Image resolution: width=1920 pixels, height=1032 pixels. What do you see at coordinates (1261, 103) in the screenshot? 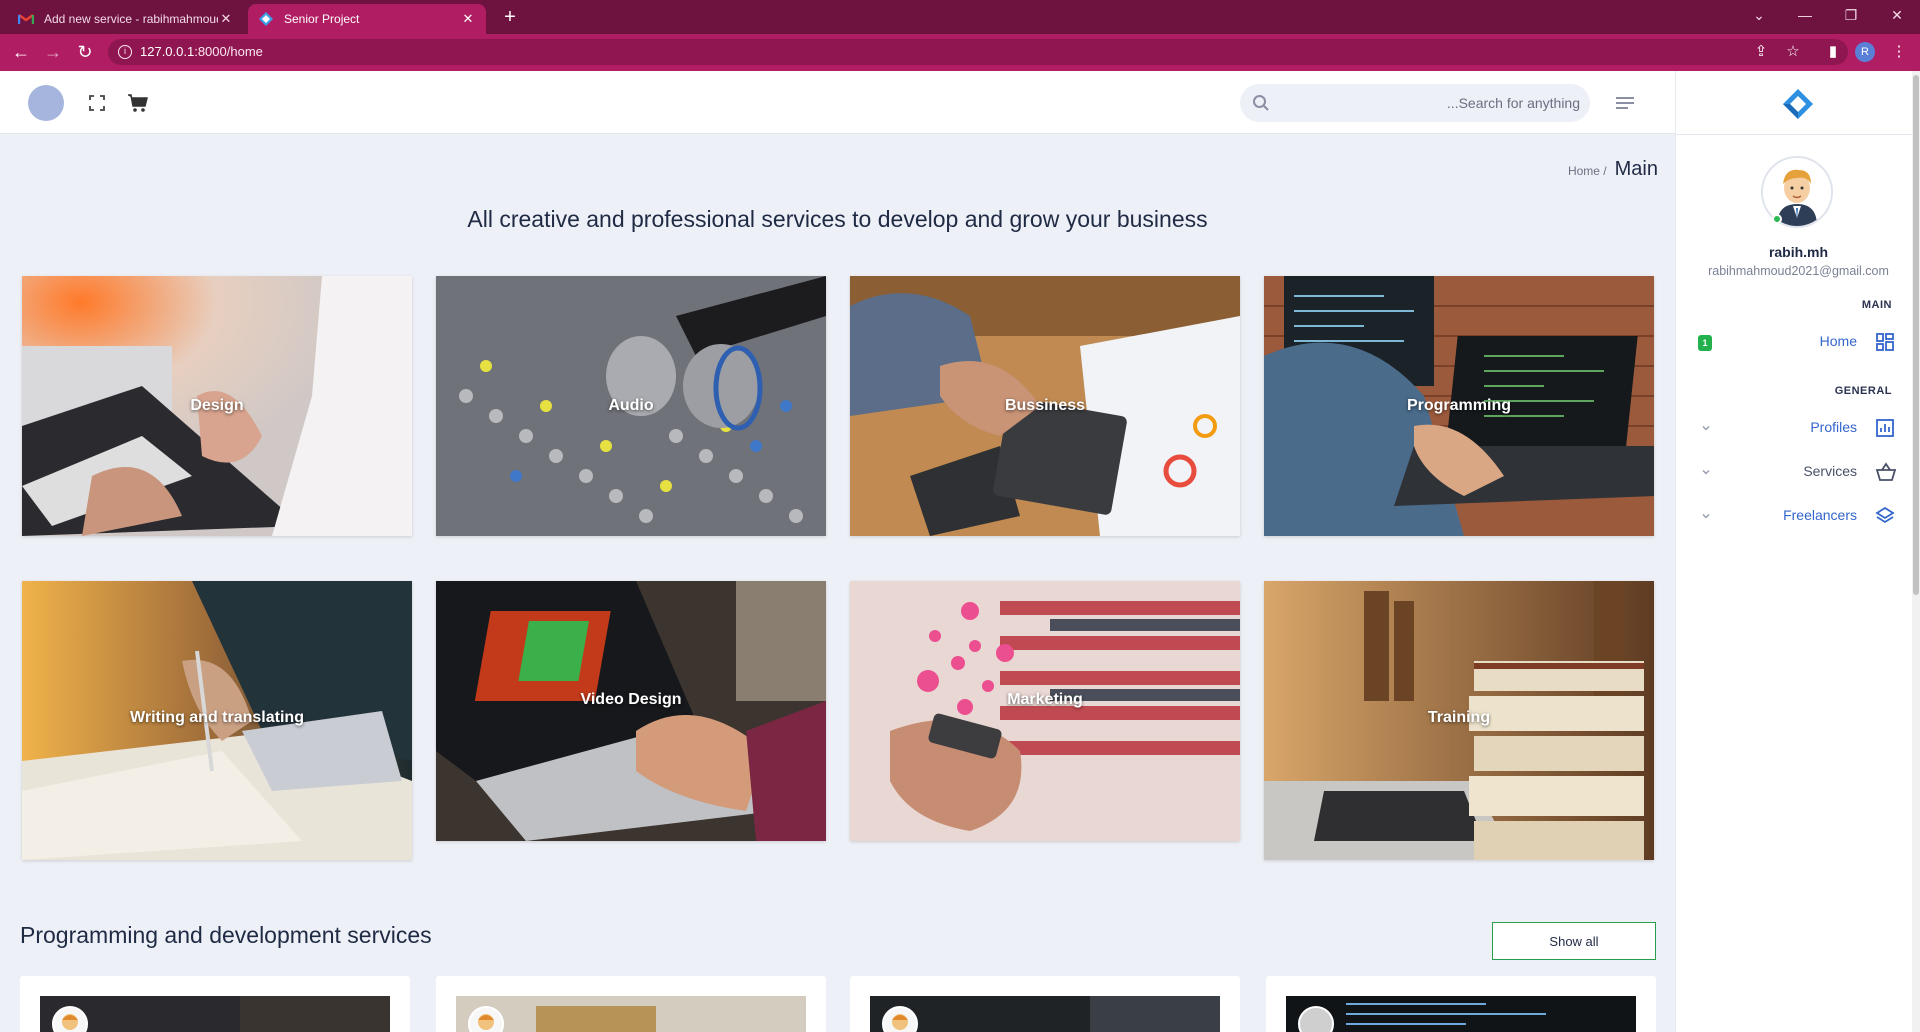
I see `search-icon` at bounding box center [1261, 103].